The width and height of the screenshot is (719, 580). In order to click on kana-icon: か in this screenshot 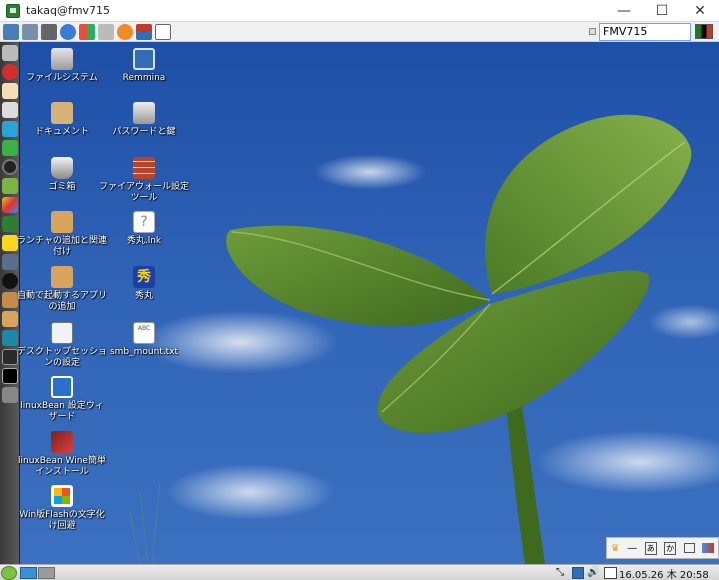, I will do `click(670, 548)`.